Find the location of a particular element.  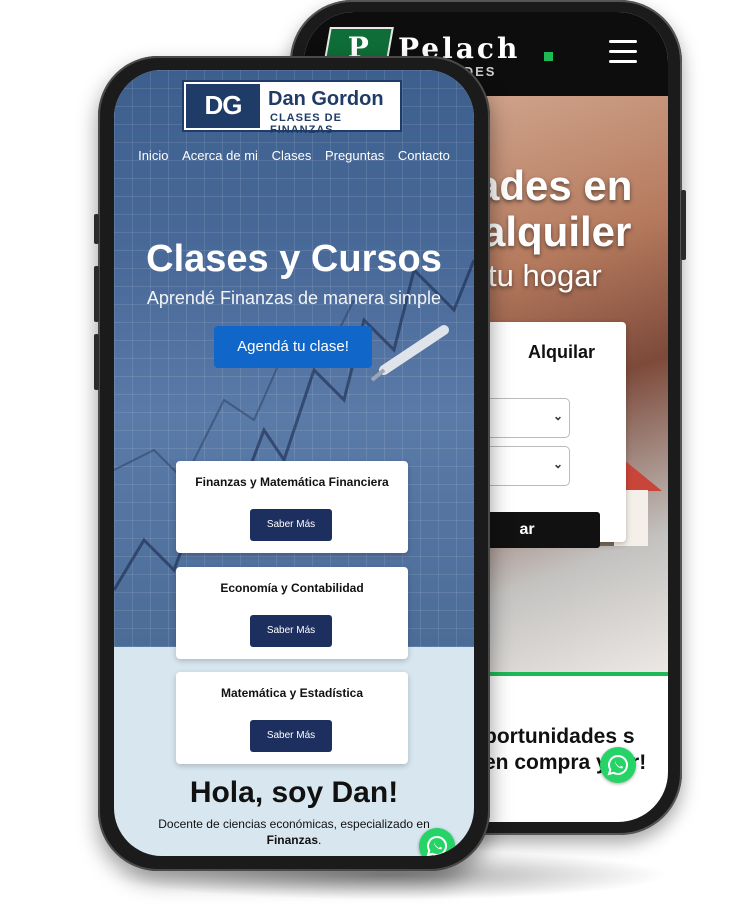

logo-name: Dan Gordon is located at coordinates (326, 99).